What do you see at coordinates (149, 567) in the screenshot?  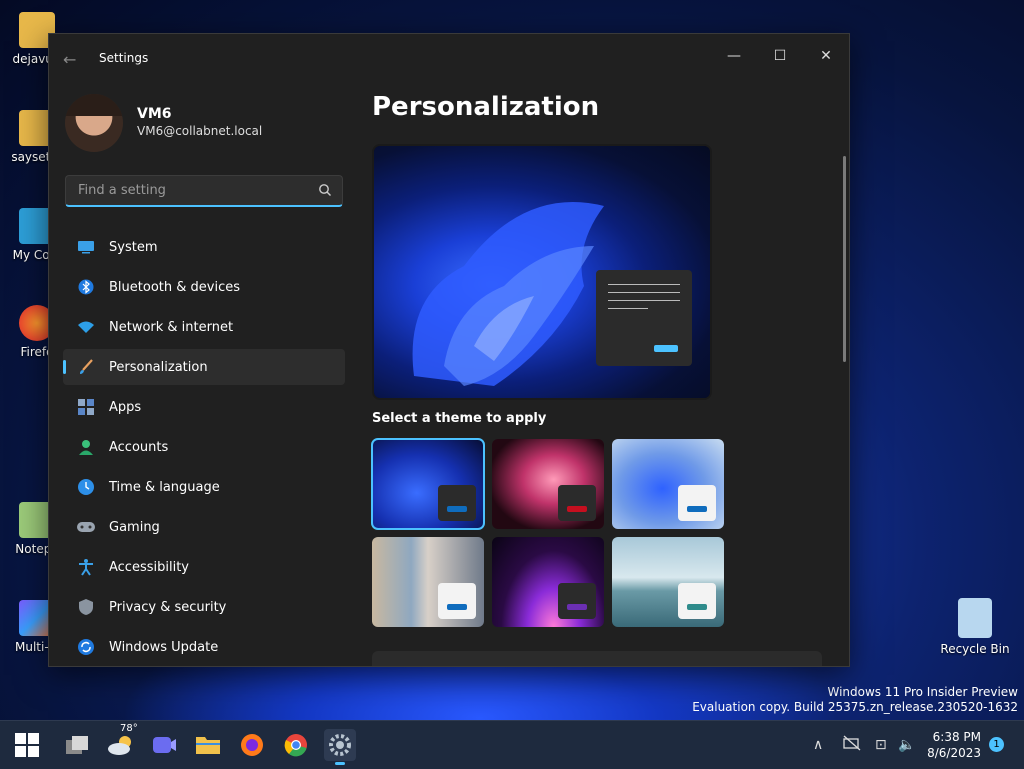 I see `sidebar-item-label: Accessibility` at bounding box center [149, 567].